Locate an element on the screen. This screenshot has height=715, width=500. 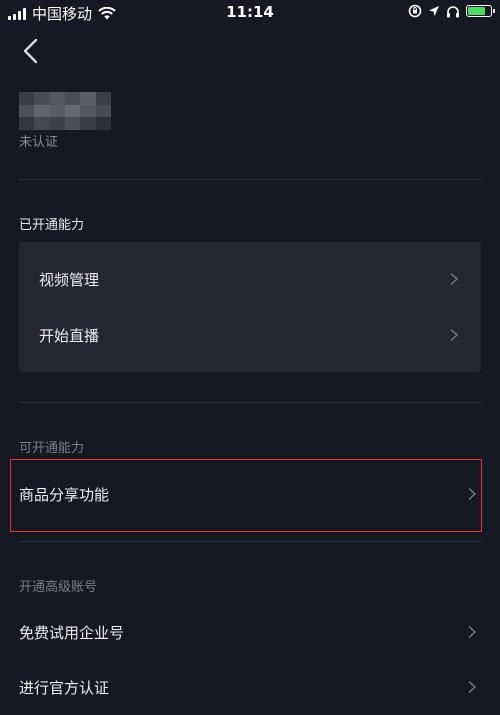
headphones-icon is located at coordinates (453, 11).